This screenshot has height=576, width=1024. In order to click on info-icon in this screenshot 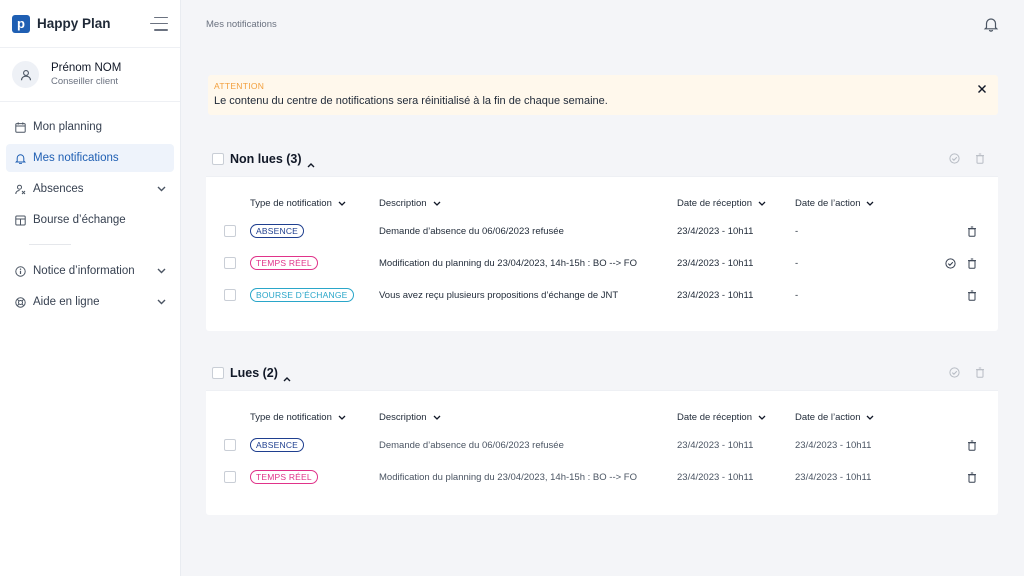, I will do `click(20, 271)`.